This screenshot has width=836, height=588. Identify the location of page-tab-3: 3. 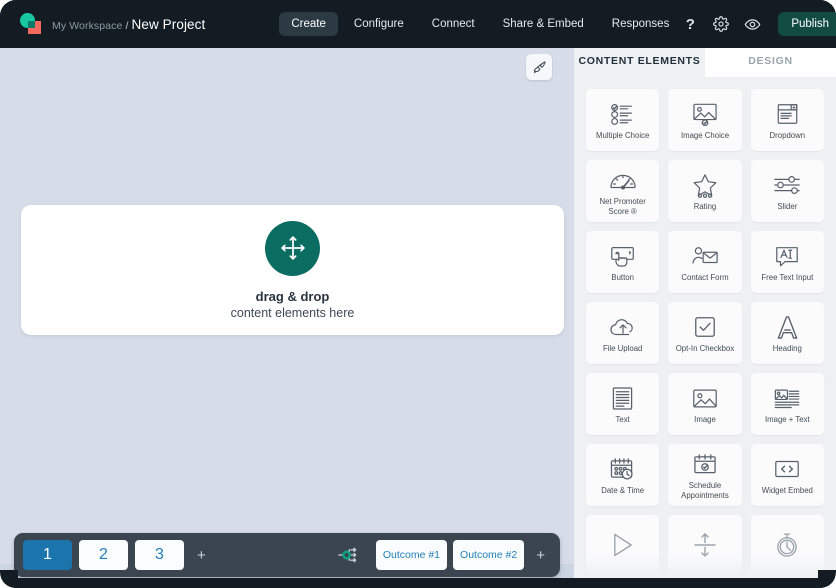
(159, 555).